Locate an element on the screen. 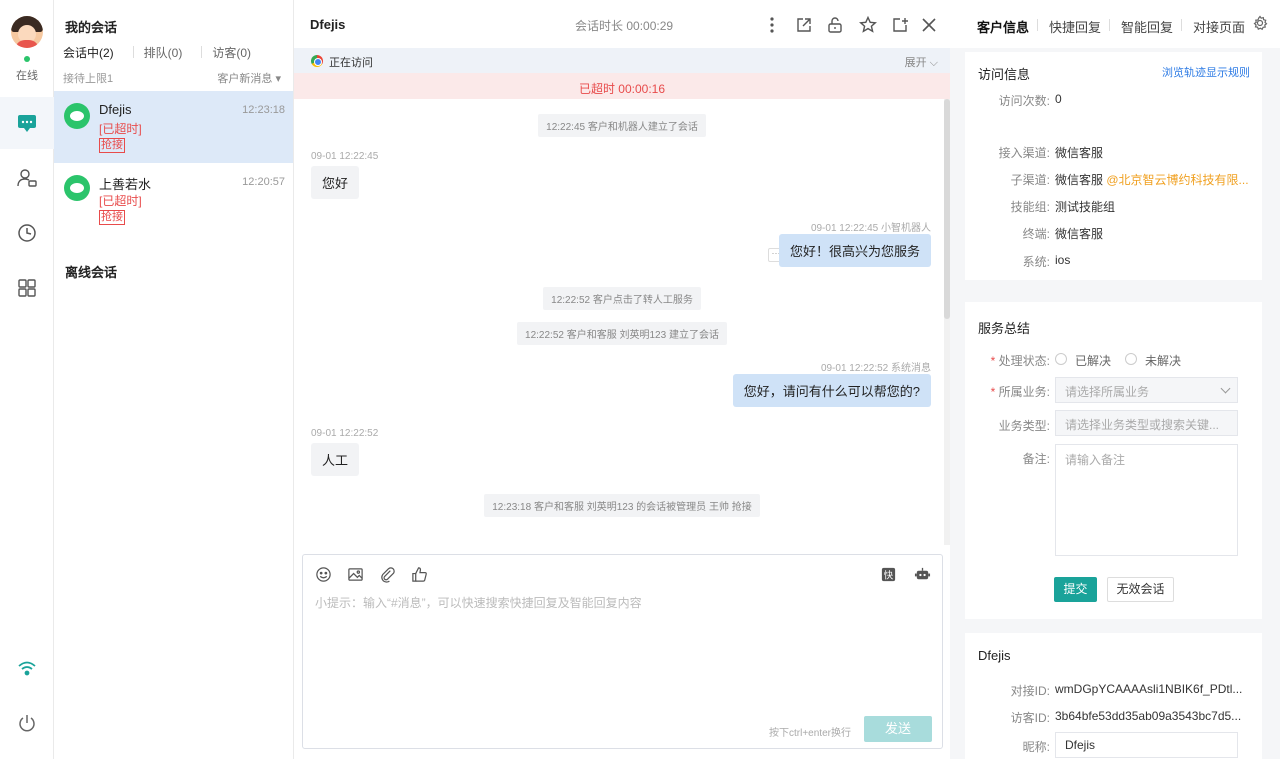 Image resolution: width=1280 pixels, height=759 pixels. close-chat-button is located at coordinates (929, 25).